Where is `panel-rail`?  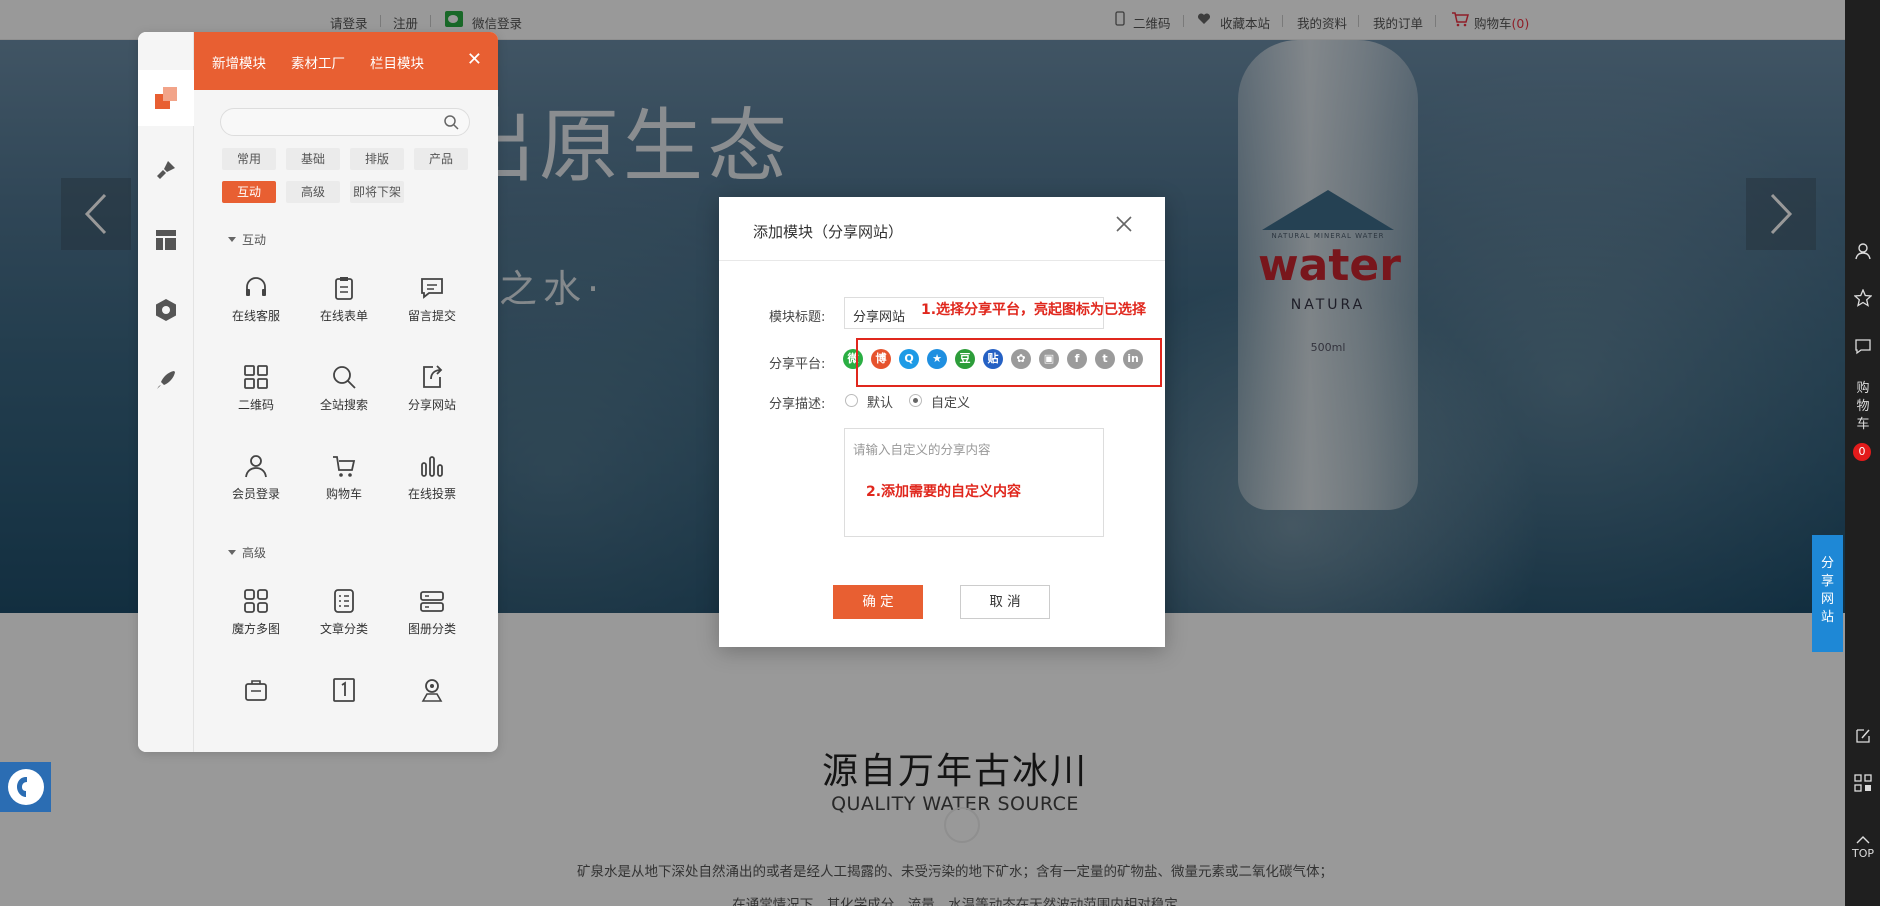
panel-rail is located at coordinates (166, 392).